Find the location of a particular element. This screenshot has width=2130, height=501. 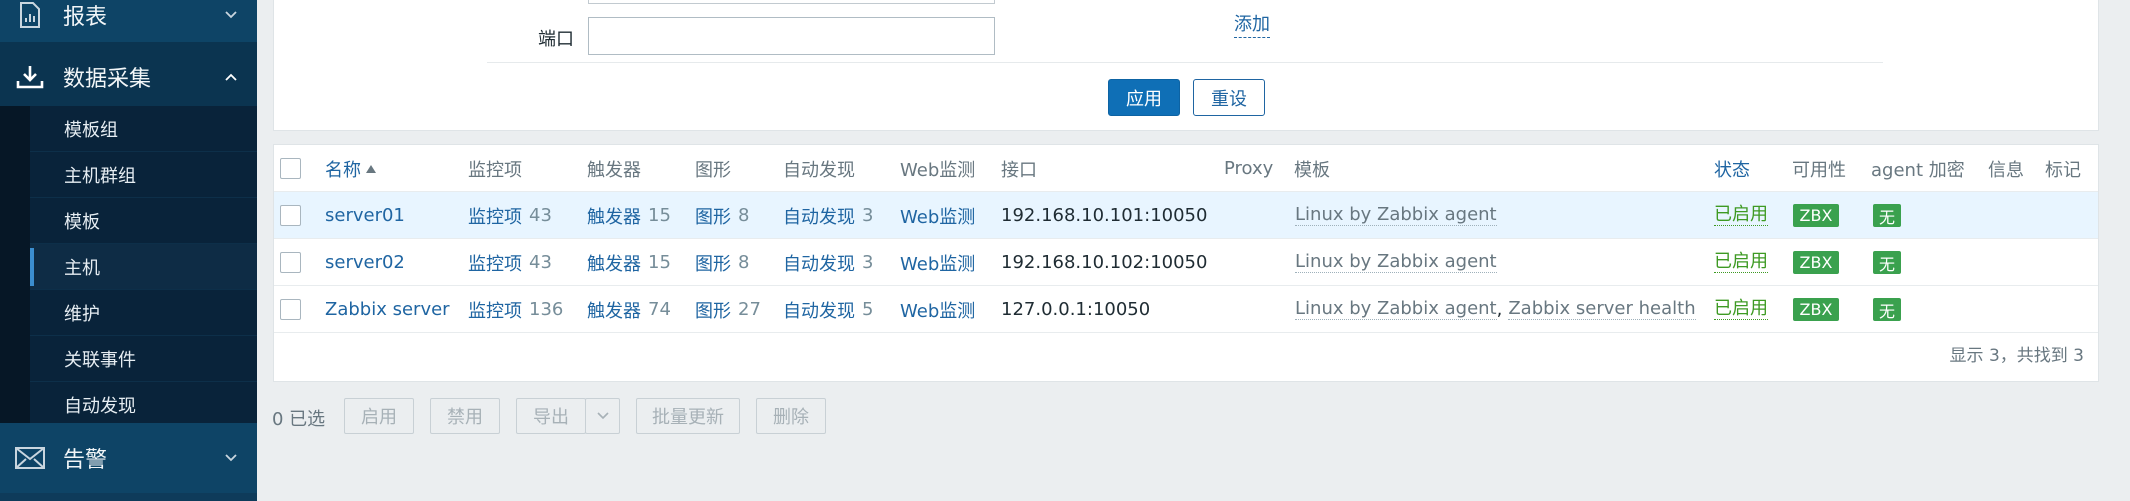

column-name-header: 名称 is located at coordinates (351, 168).